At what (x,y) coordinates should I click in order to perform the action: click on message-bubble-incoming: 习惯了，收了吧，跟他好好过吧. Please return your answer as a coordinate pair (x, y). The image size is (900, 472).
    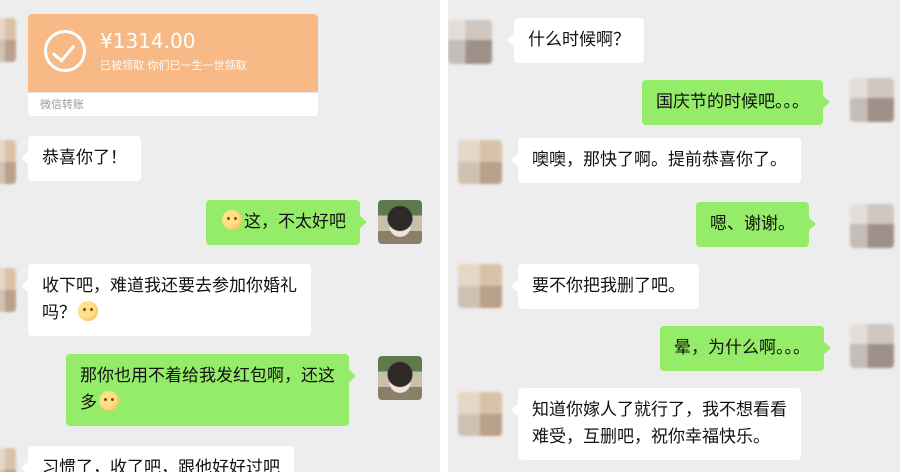
    Looking at the image, I should click on (157, 459).